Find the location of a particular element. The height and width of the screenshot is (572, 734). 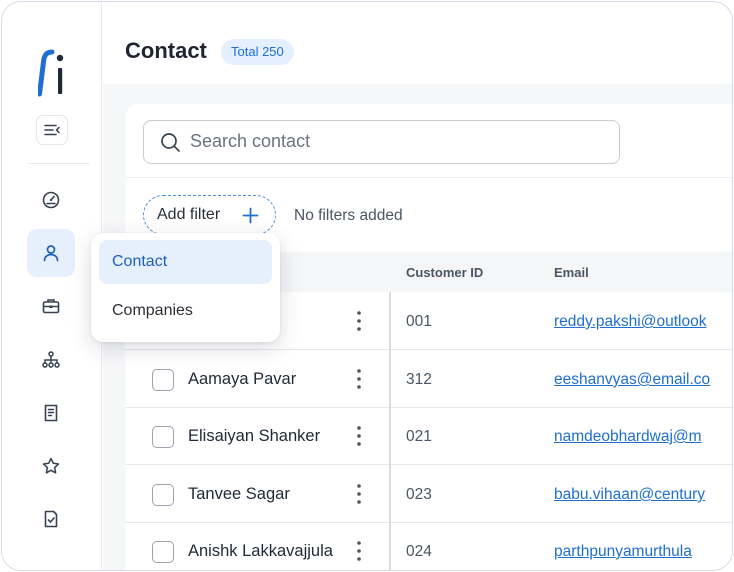

plus-icon is located at coordinates (250, 215).